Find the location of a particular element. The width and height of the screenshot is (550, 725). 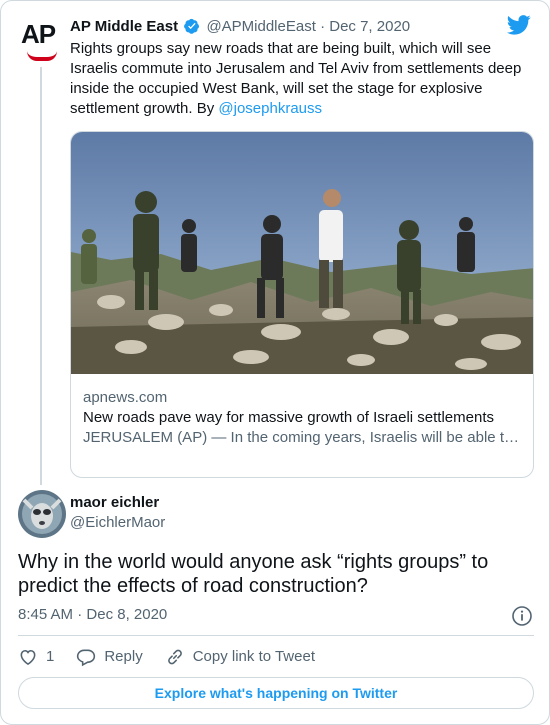

ap-avatar: AP is located at coordinates (41, 40).